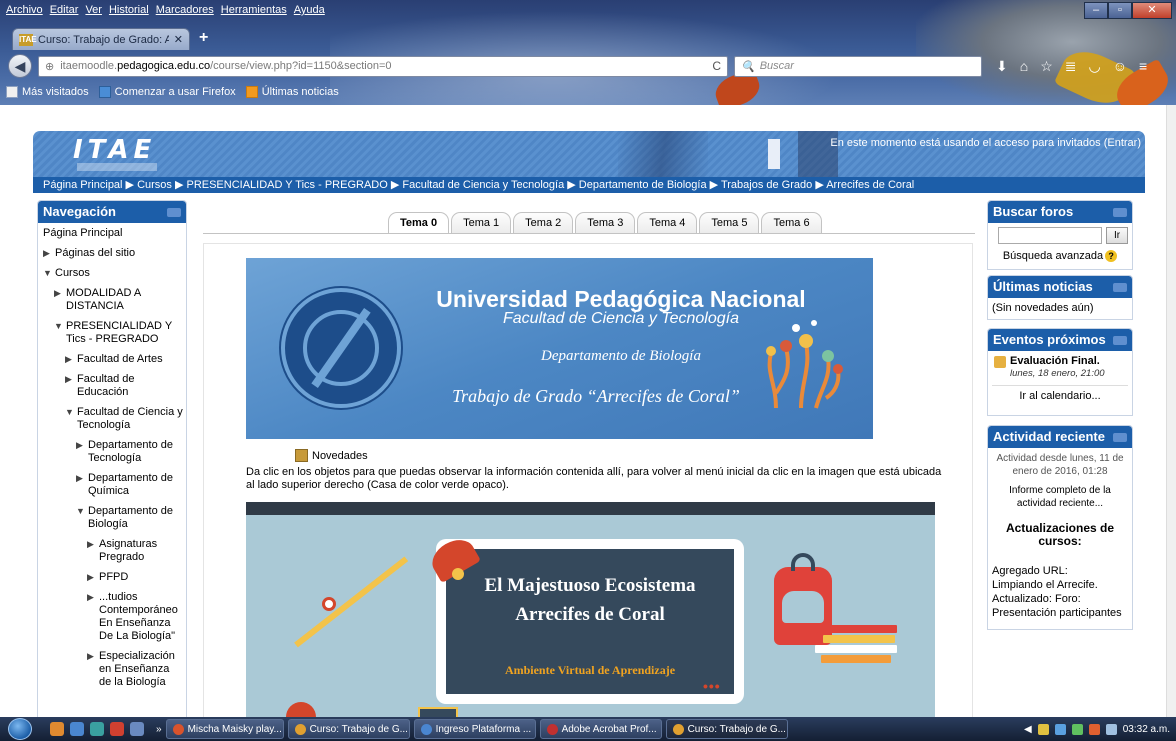  Describe the element at coordinates (130, 386) in the screenshot. I see `nav-tree-label: Facultad de Educación` at that location.